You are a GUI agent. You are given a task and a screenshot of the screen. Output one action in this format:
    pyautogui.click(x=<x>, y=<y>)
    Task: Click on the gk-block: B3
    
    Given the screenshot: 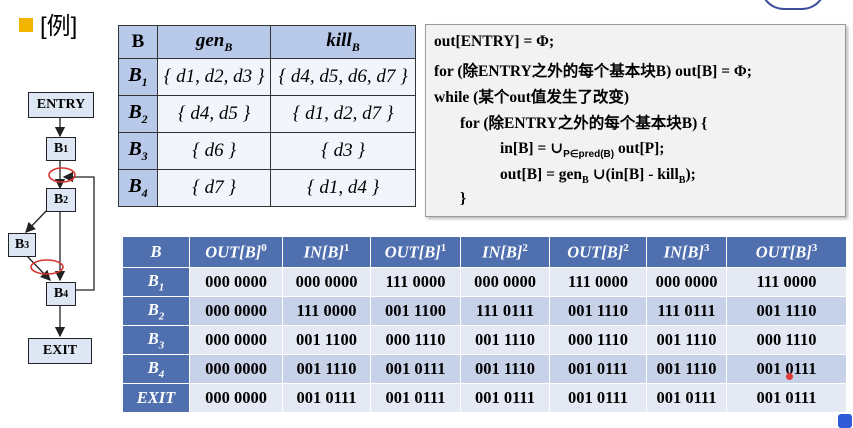 What is the action you would take?
    pyautogui.click(x=138, y=151)
    